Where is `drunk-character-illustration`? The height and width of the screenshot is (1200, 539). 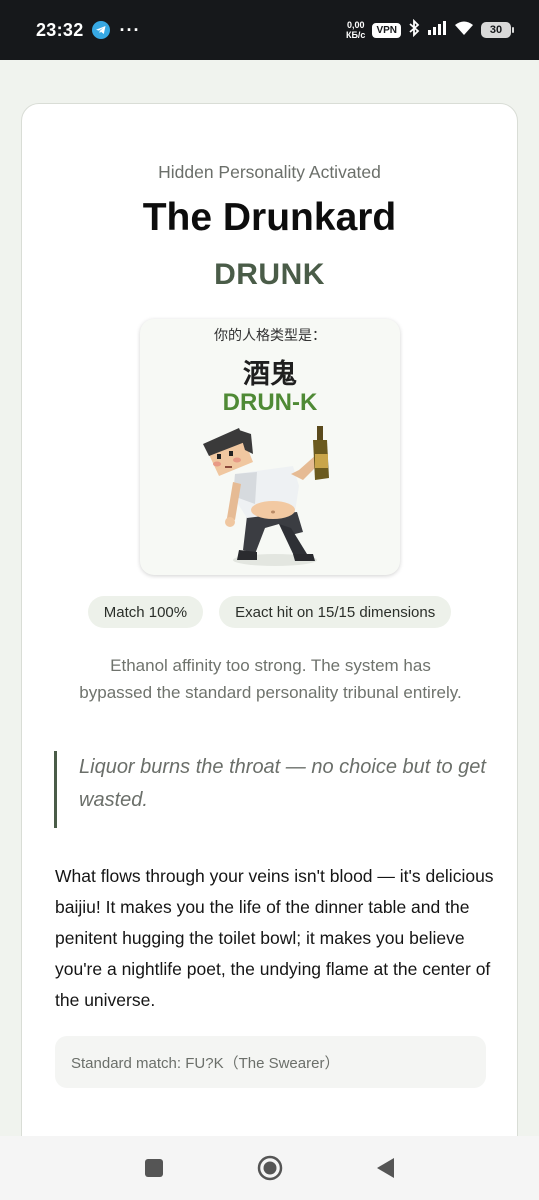
drunk-character-illustration is located at coordinates (266, 496).